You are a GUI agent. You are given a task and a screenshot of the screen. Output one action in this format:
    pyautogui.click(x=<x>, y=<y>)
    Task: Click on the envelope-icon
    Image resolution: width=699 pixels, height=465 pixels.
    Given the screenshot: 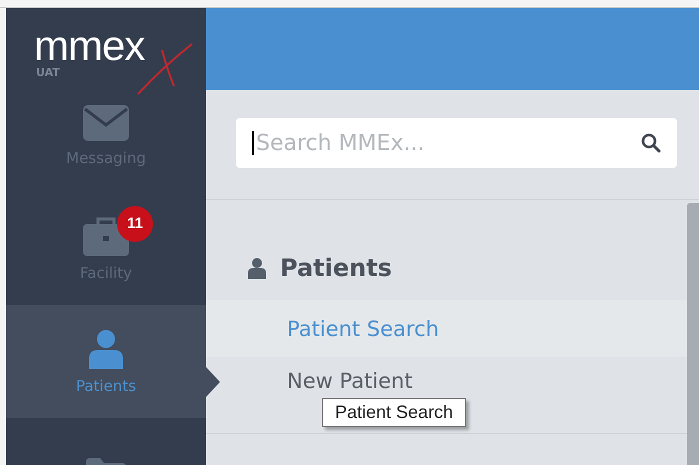 What is the action you would take?
    pyautogui.click(x=106, y=122)
    